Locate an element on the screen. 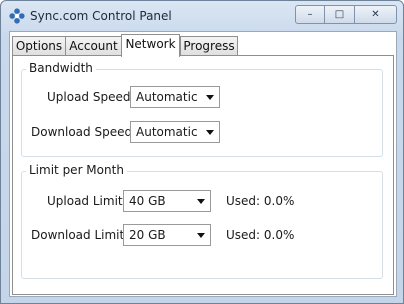 This screenshot has width=404, height=304. minimize-icon: – is located at coordinates (310, 14).